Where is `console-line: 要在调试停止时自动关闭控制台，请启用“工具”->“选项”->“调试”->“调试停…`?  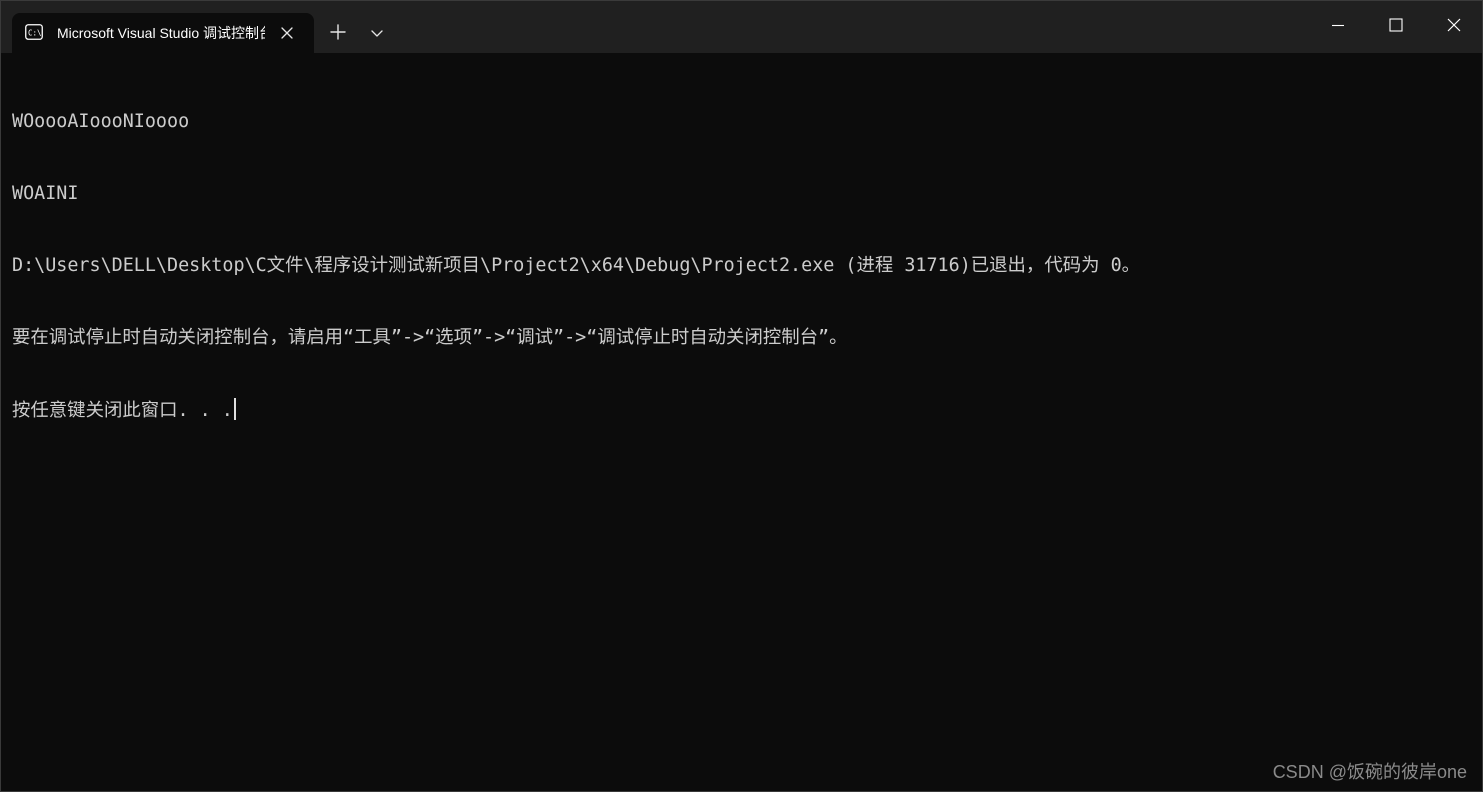 console-line: 要在调试停止时自动关闭控制台，请启用“工具”->“选项”->“调试”->“调试停… is located at coordinates (430, 337).